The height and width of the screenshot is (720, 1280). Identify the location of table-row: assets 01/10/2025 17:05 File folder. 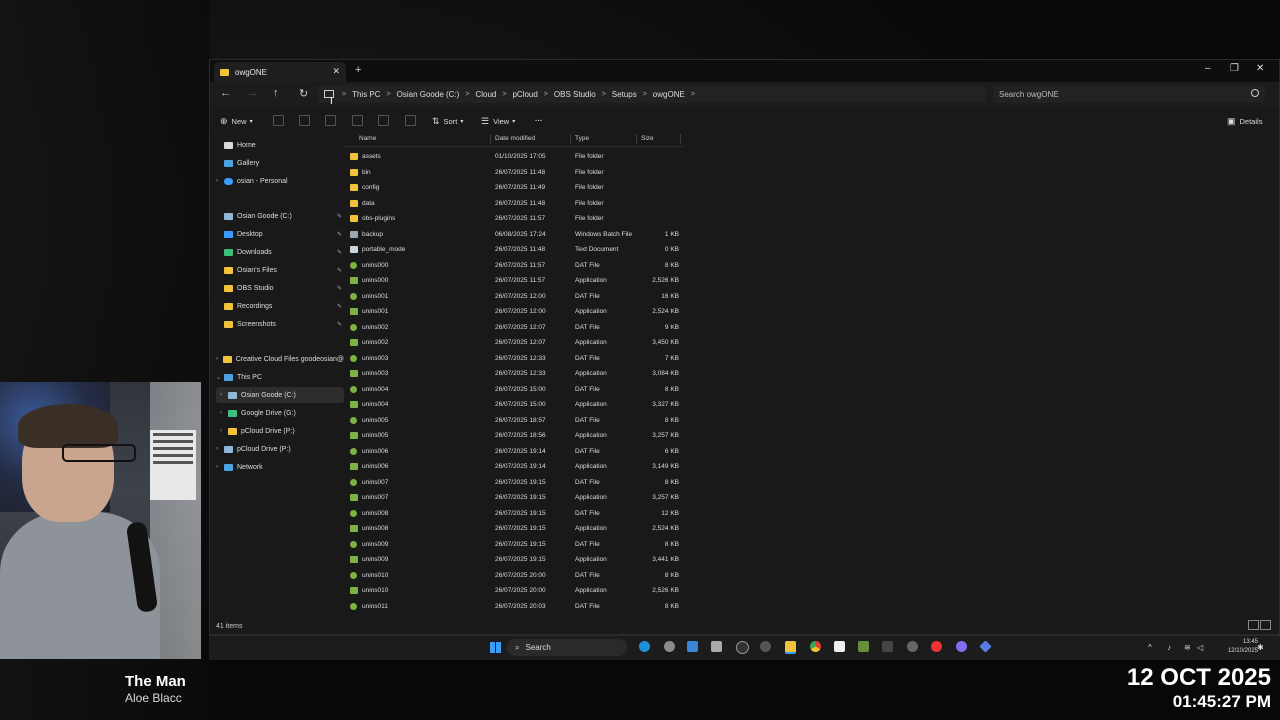
(514, 157).